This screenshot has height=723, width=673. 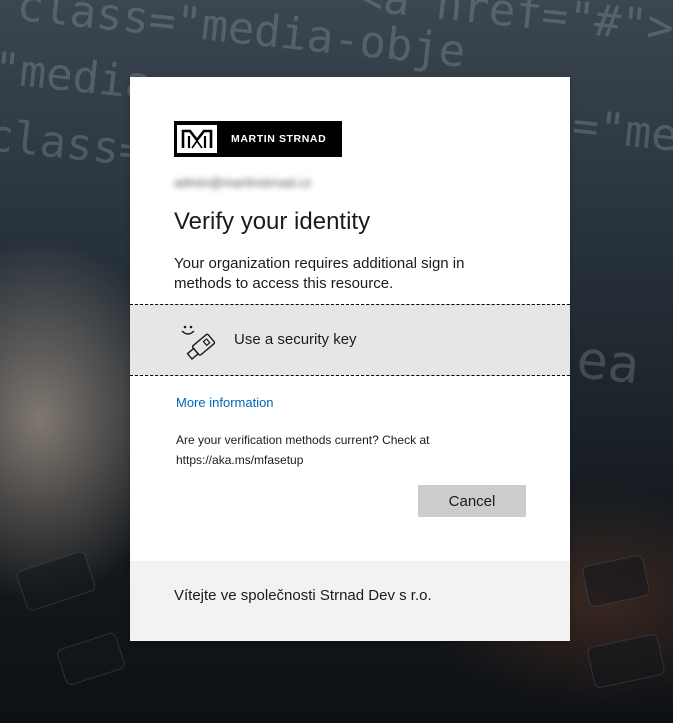 I want to click on background-code-text: ="me, so click(x=621, y=131).